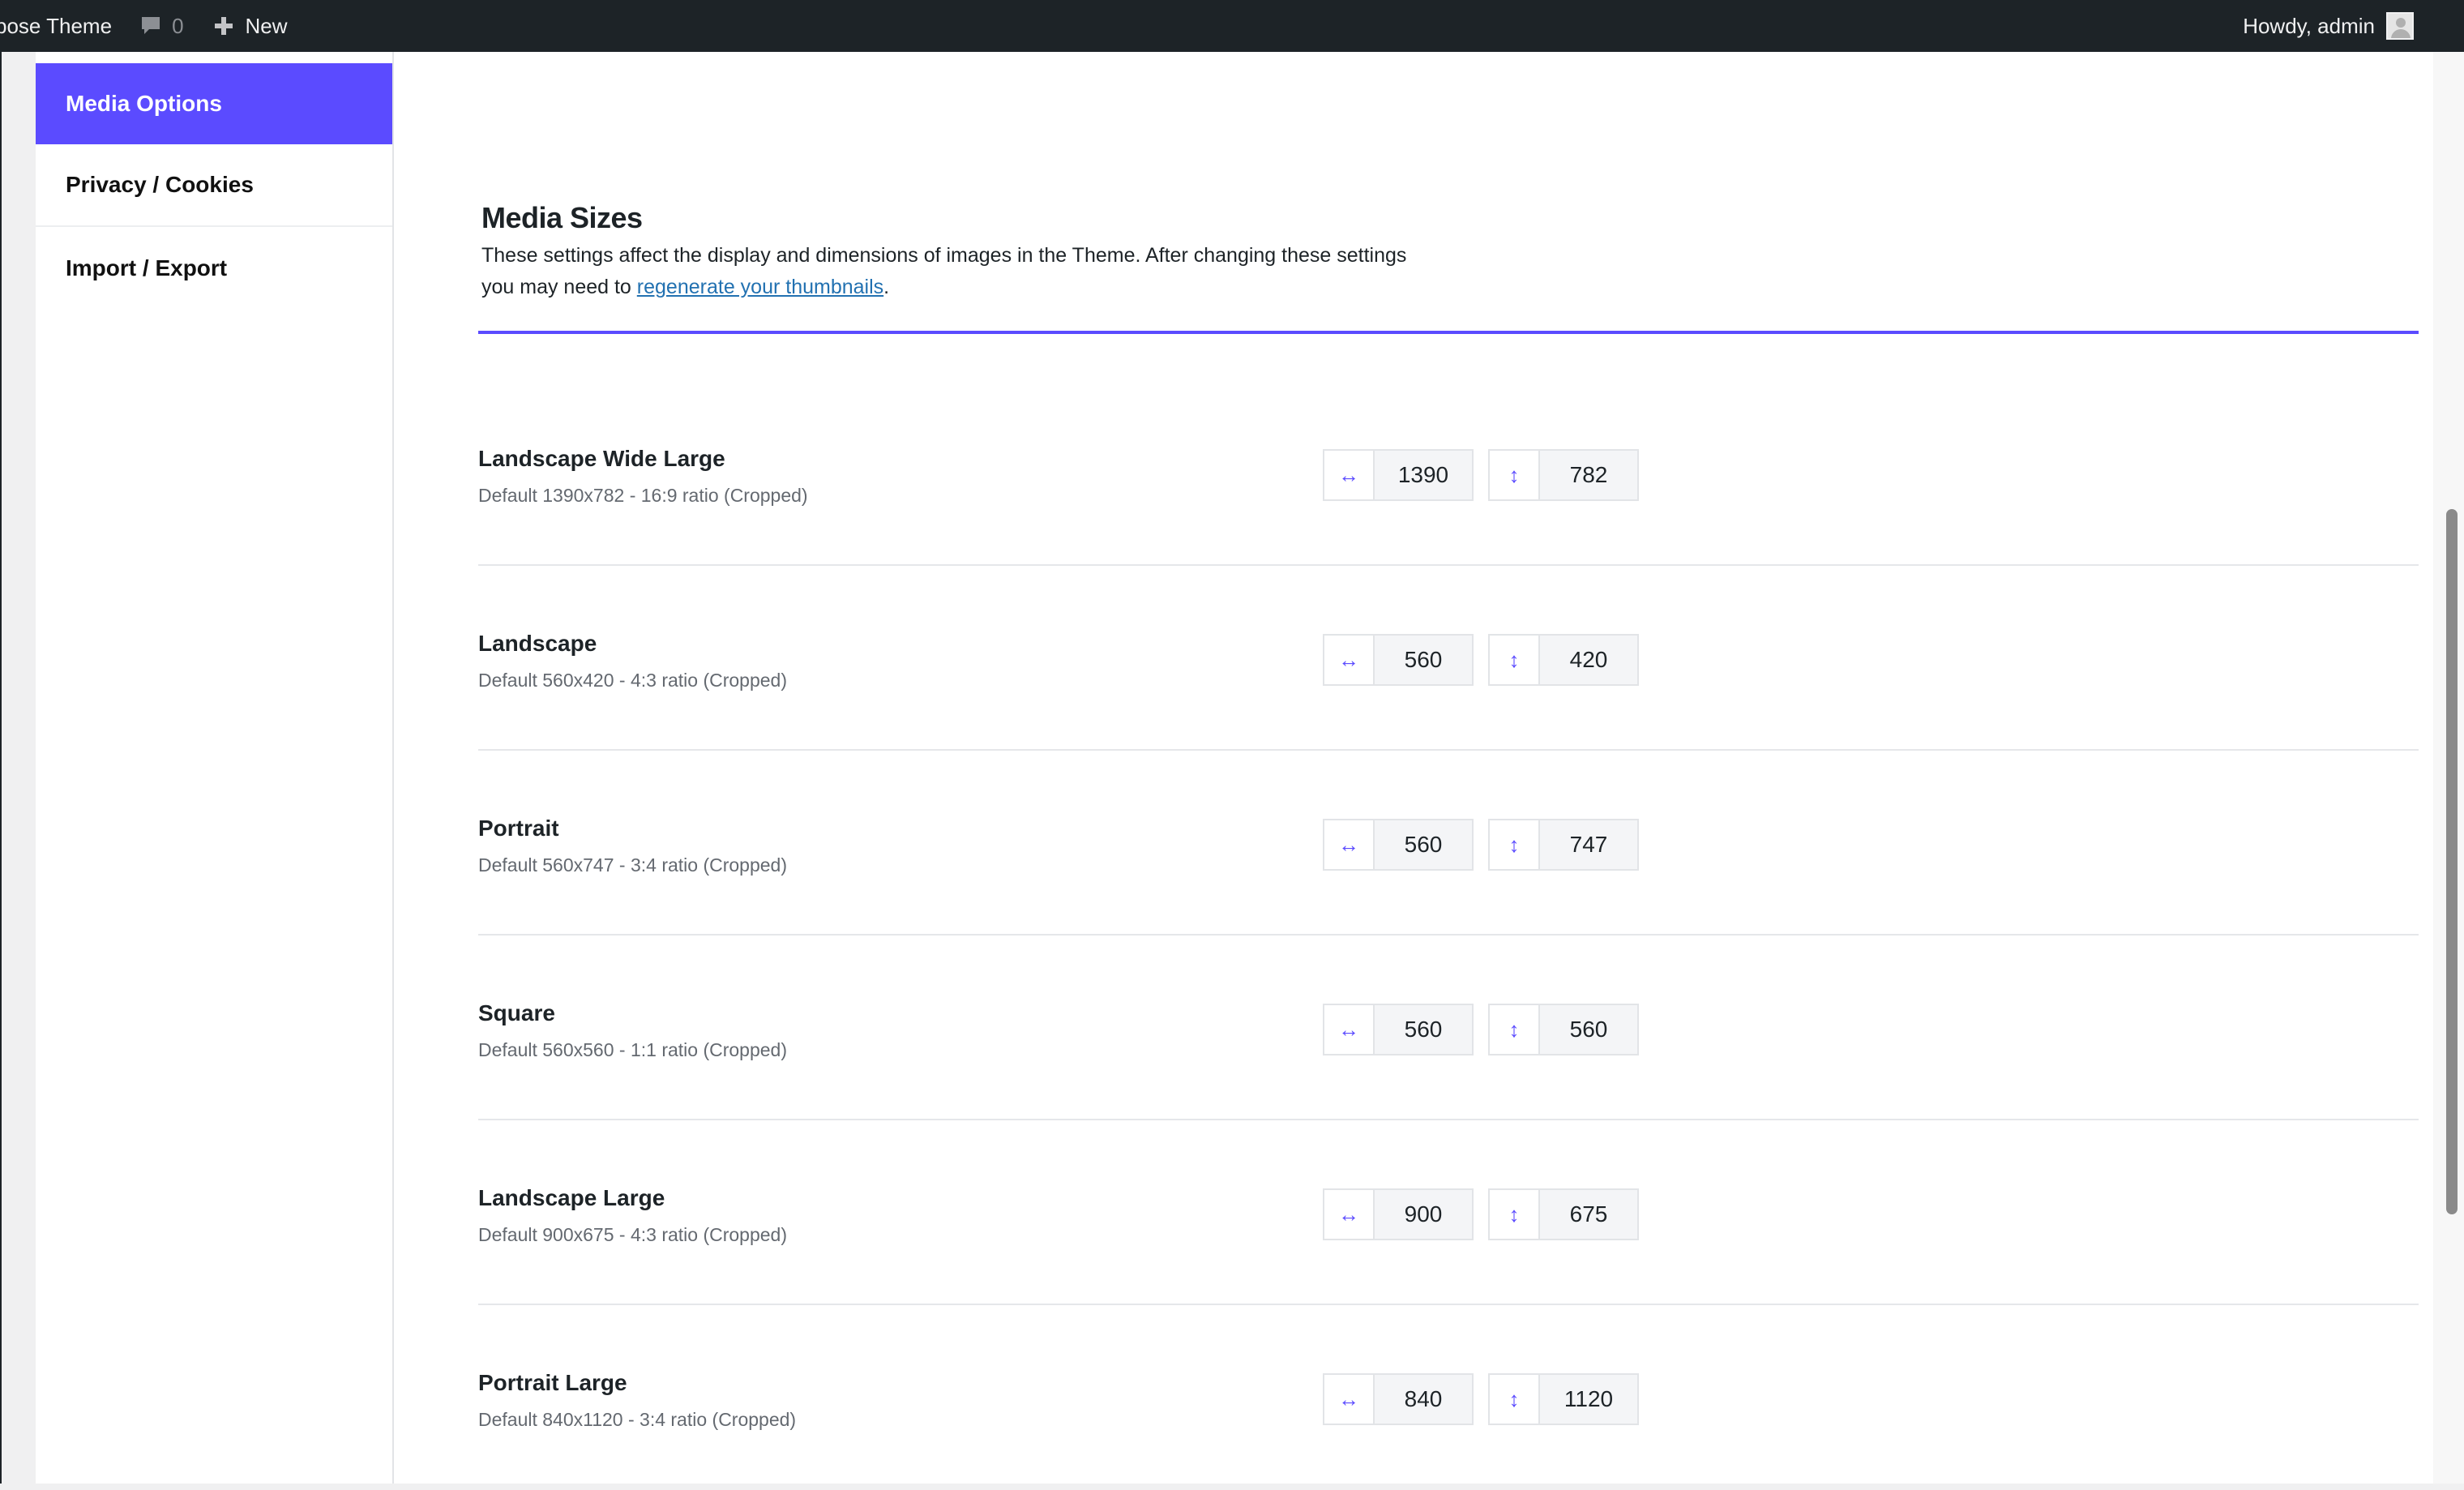 Image resolution: width=2464 pixels, height=1490 pixels. What do you see at coordinates (266, 25) in the screenshot?
I see `new-label: New` at bounding box center [266, 25].